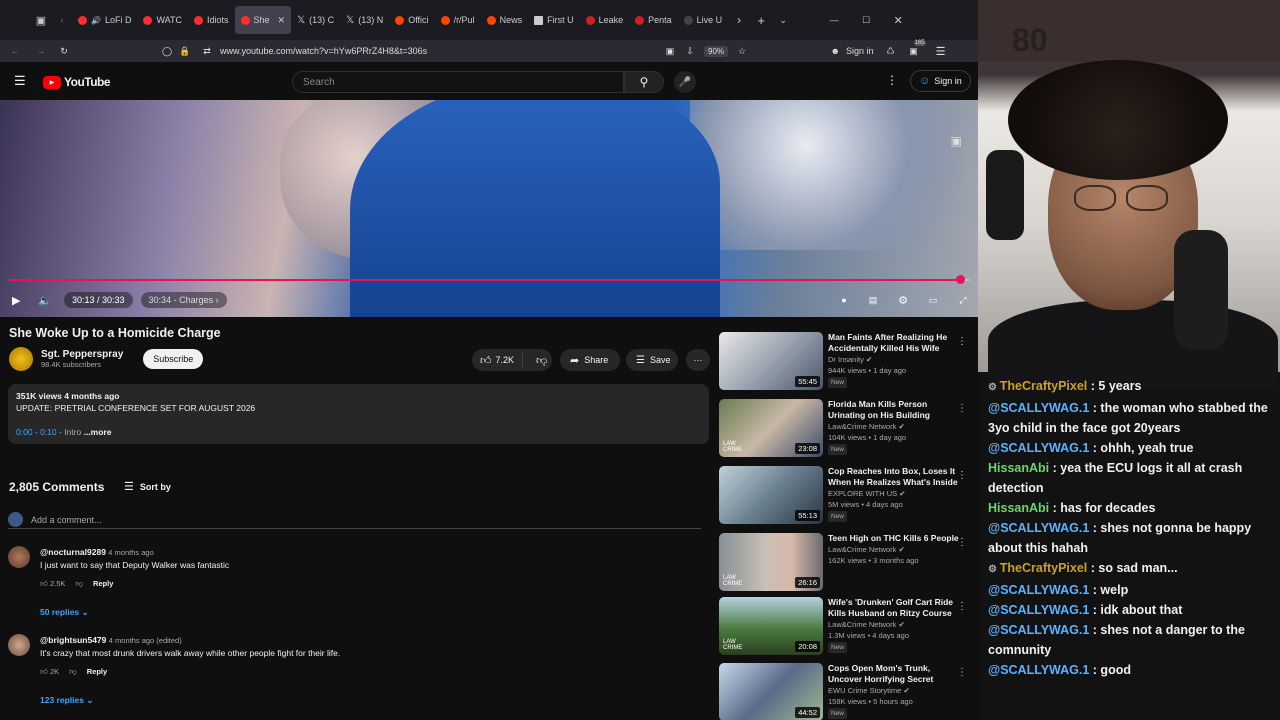 The height and width of the screenshot is (720, 1280). I want to click on fullscreen-icon: ⤢, so click(963, 300).